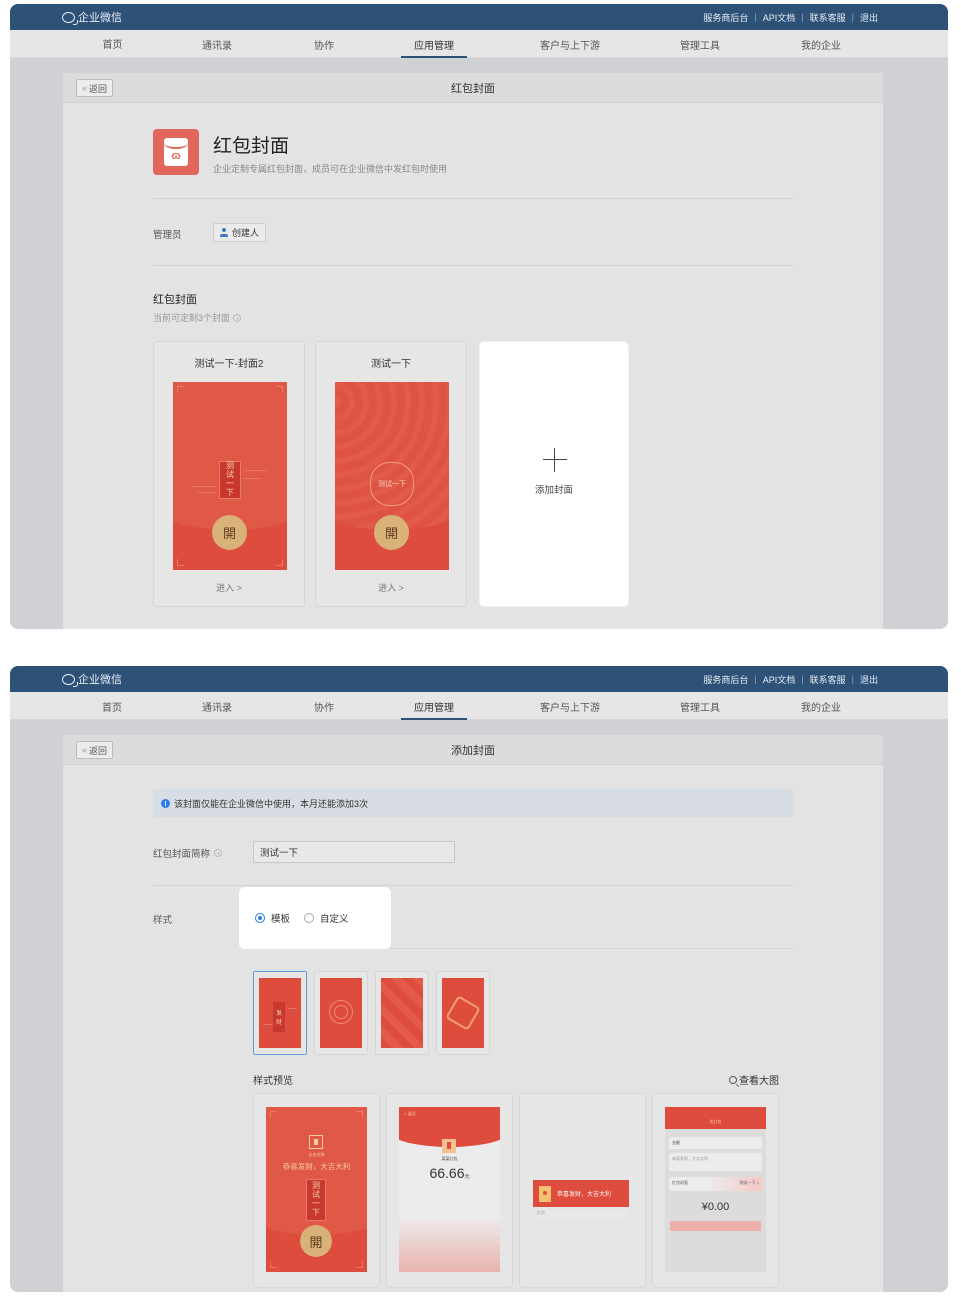 This screenshot has height=1312, width=961. What do you see at coordinates (545, 1193) in the screenshot?
I see `red-envelope-icon` at bounding box center [545, 1193].